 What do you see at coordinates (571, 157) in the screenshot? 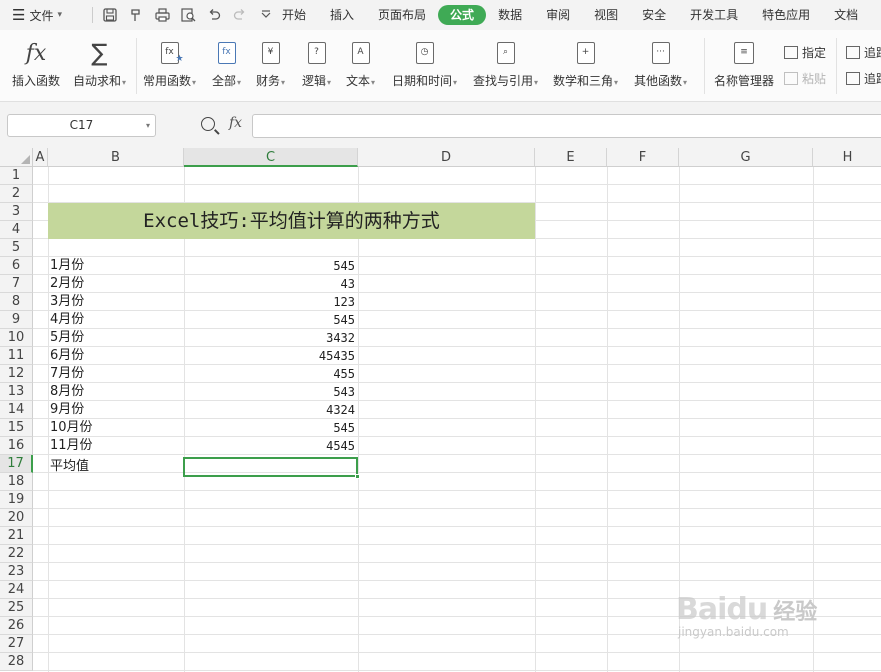
I see `column-header-e: E` at bounding box center [571, 157].